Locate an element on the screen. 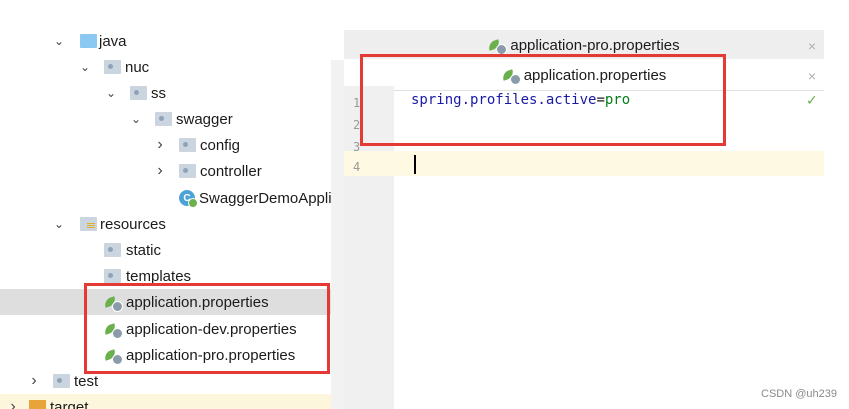  excluded-folder-icon is located at coordinates (37, 404).